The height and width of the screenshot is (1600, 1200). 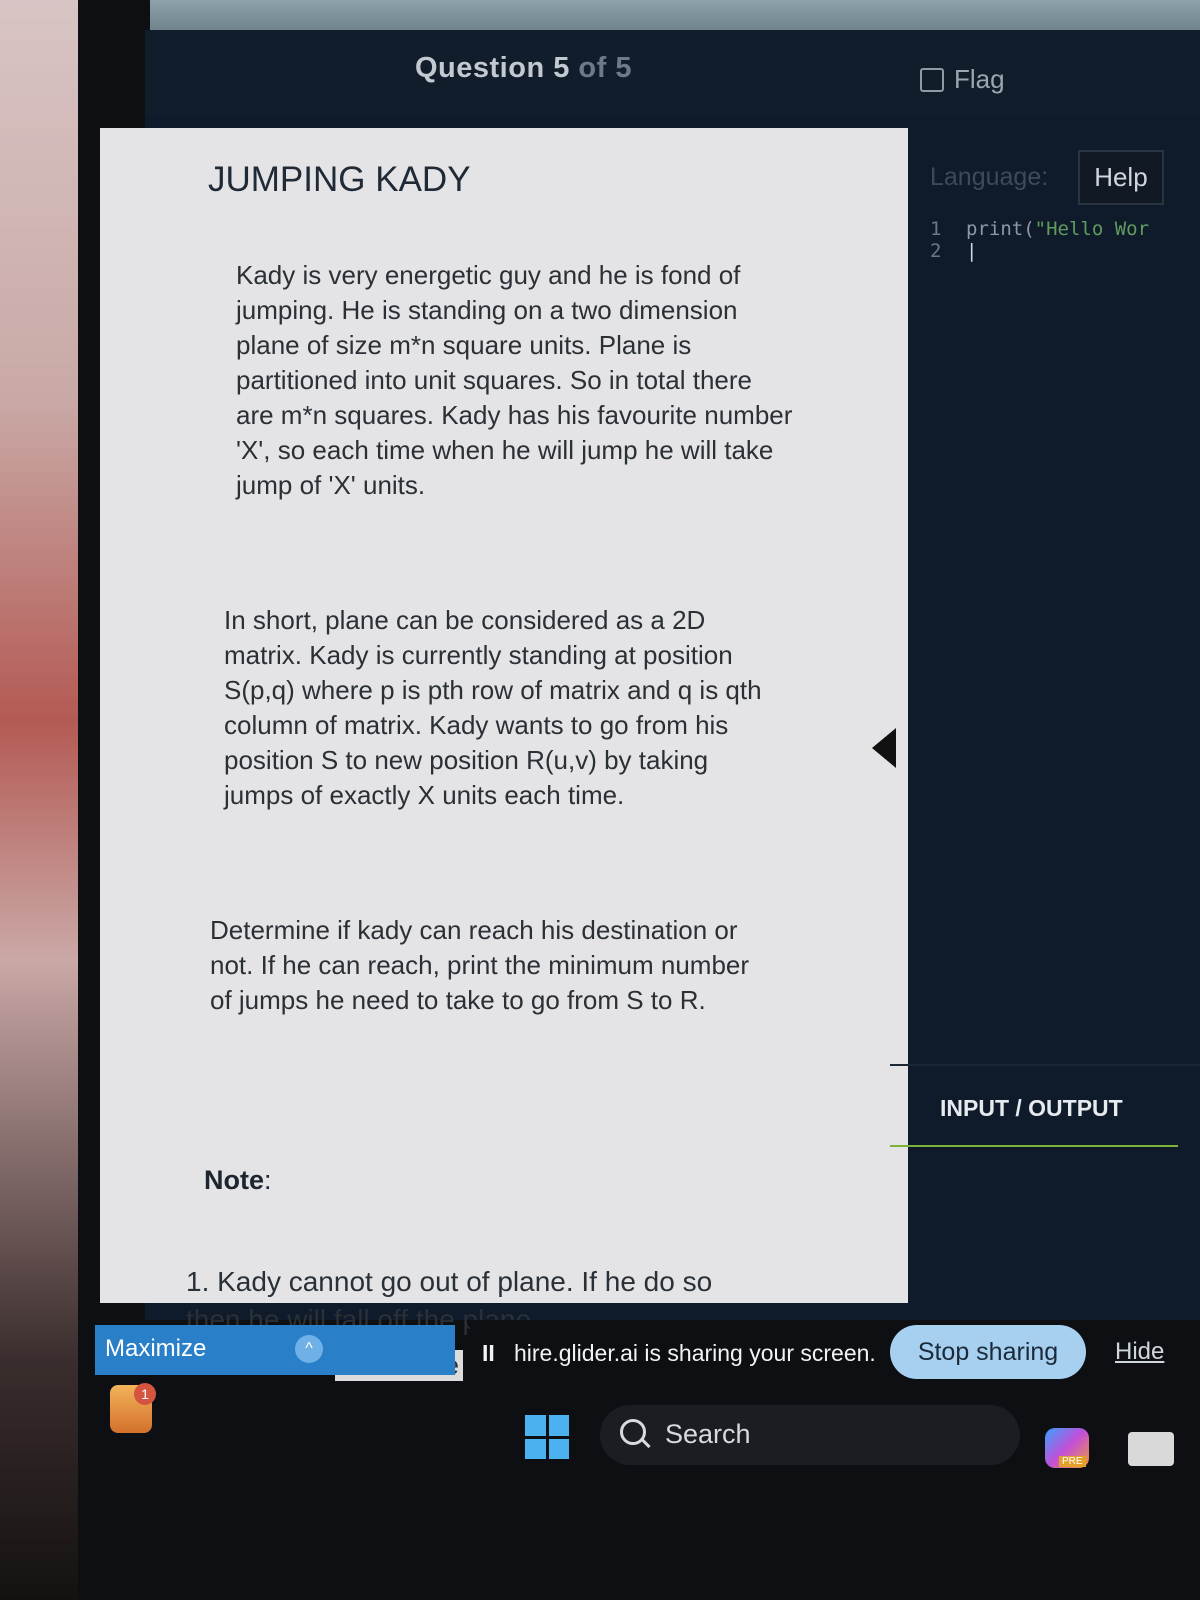 What do you see at coordinates (1121, 177) in the screenshot?
I see `help-button: Help` at bounding box center [1121, 177].